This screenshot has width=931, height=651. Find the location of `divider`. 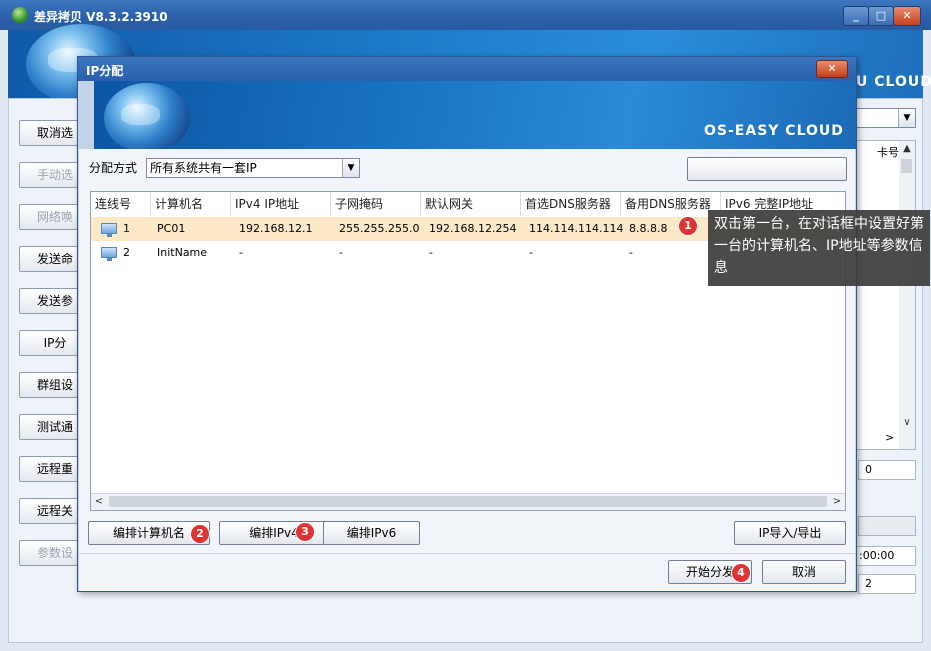

divider is located at coordinates (467, 553).